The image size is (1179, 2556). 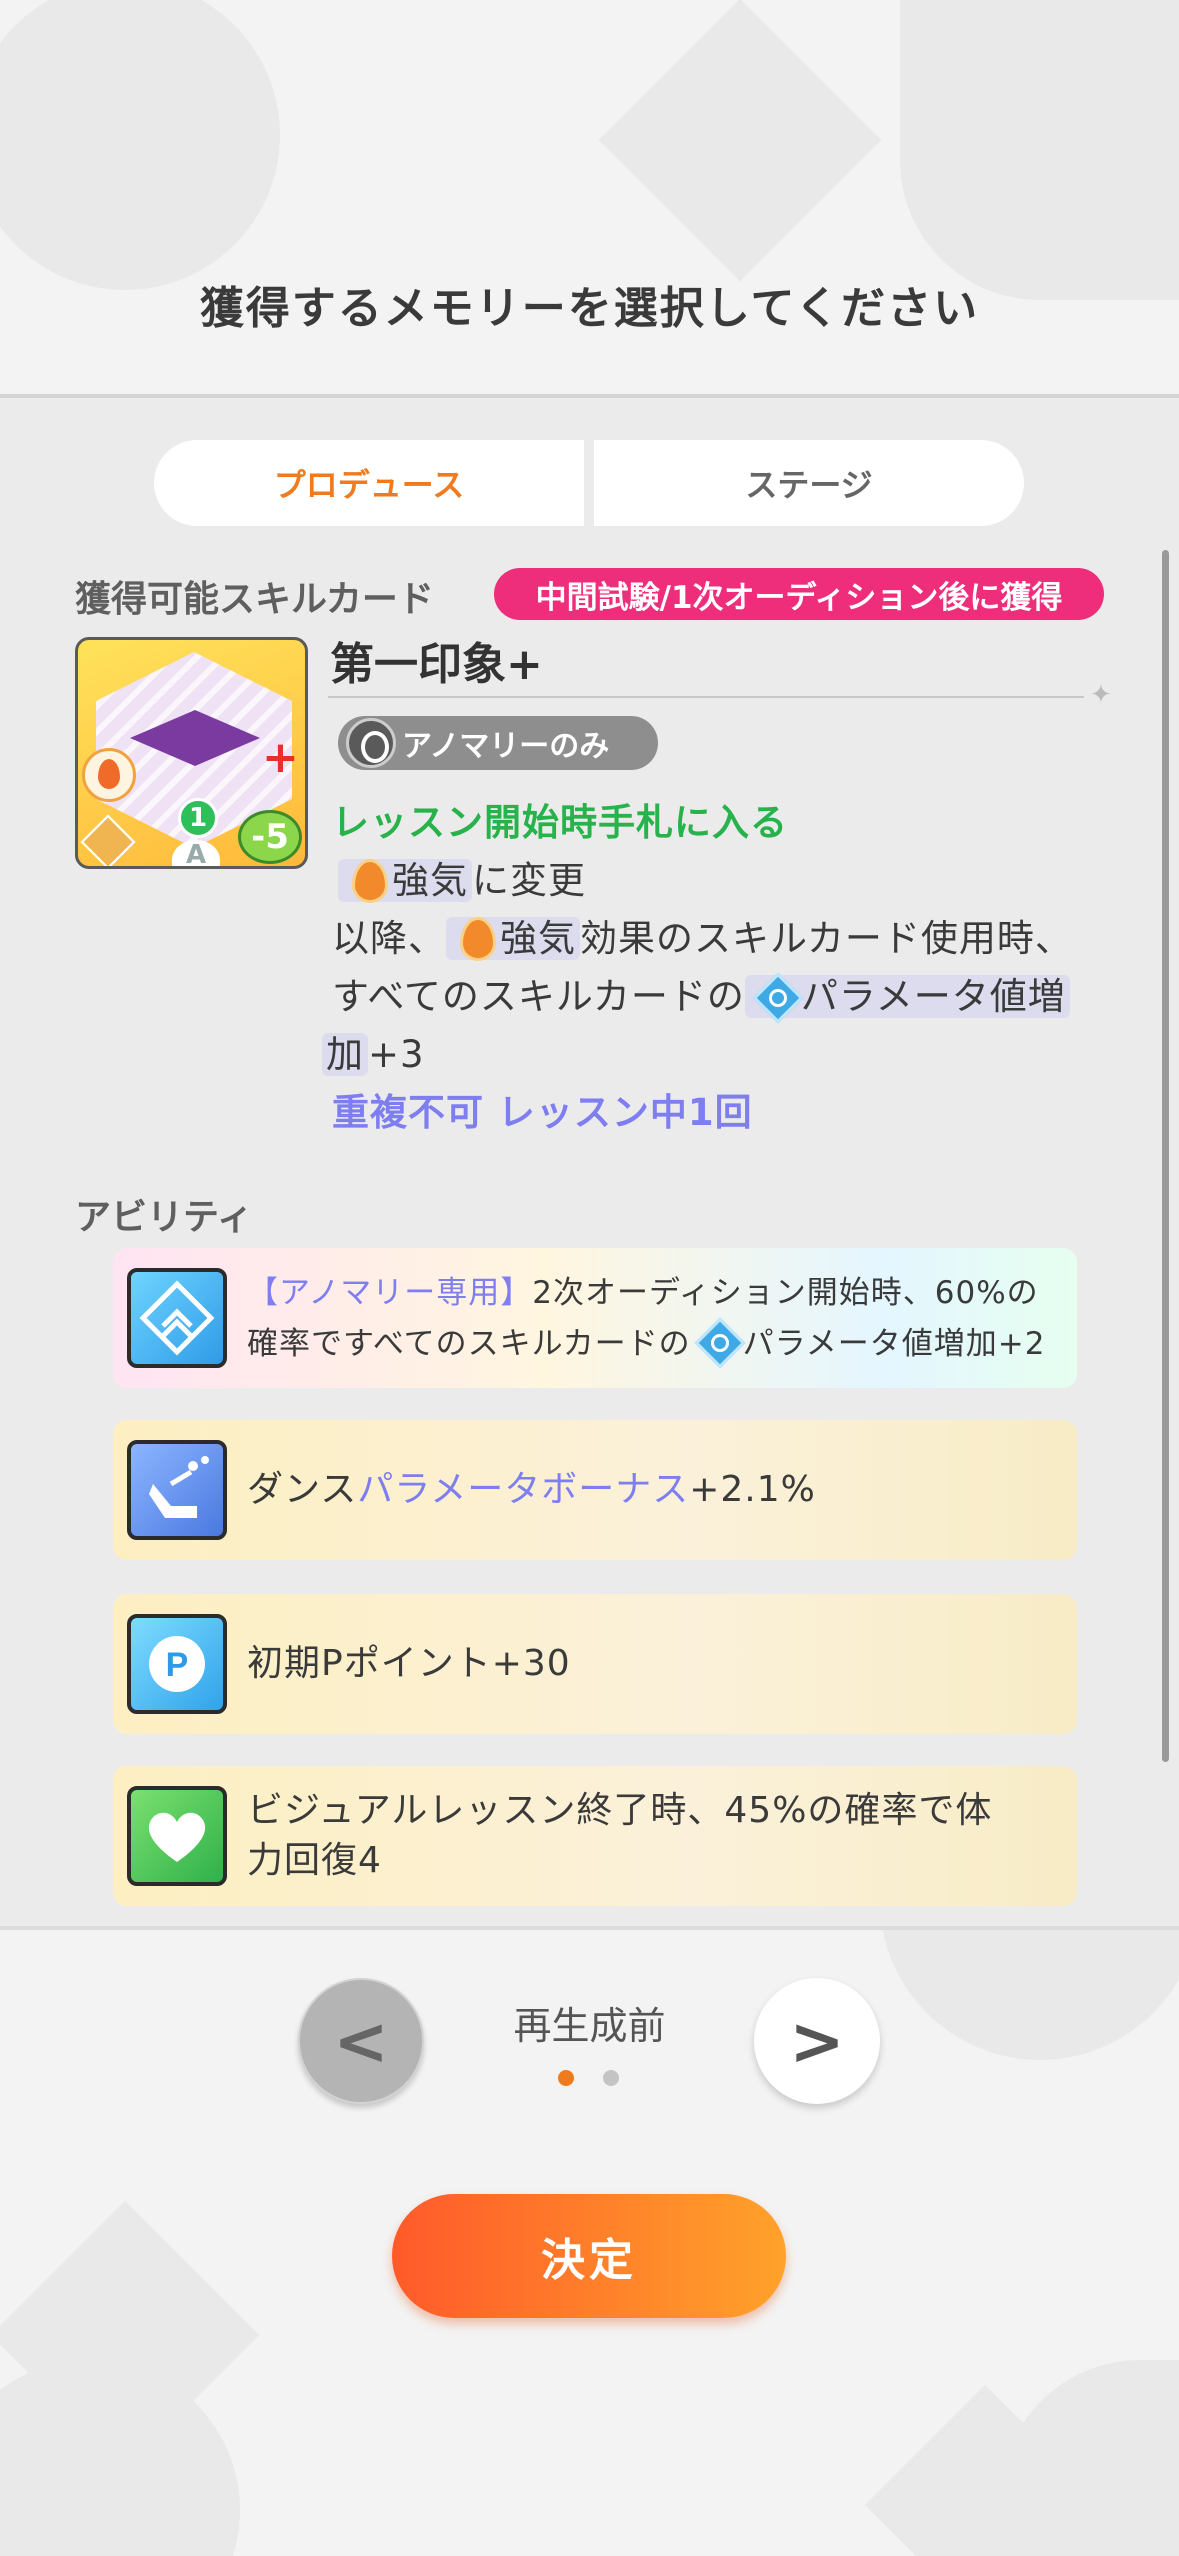 What do you see at coordinates (799, 594) in the screenshot?
I see `acquisition-timing-badge: 中間試験/1次オーディション後に獲得` at bounding box center [799, 594].